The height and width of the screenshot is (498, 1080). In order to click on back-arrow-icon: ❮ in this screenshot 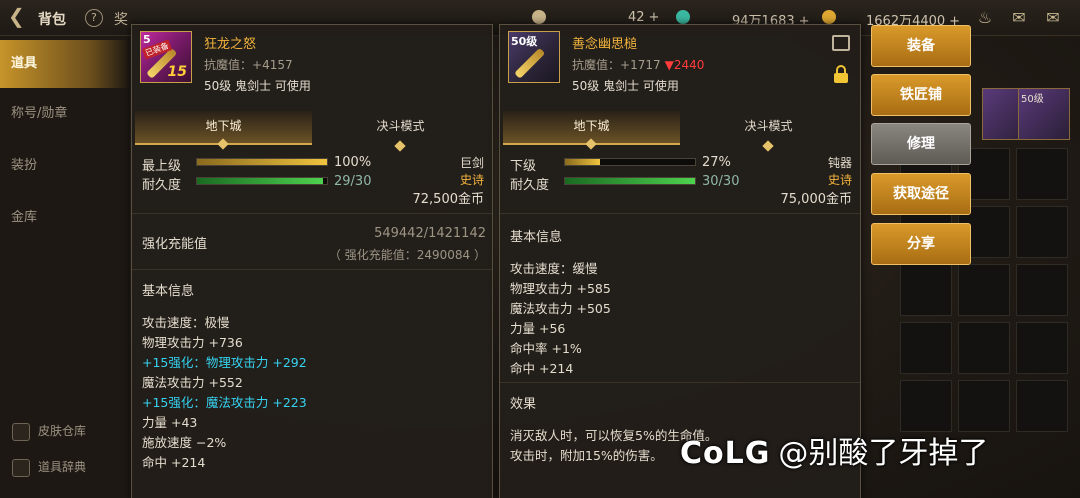, I will do `click(16, 16)`.